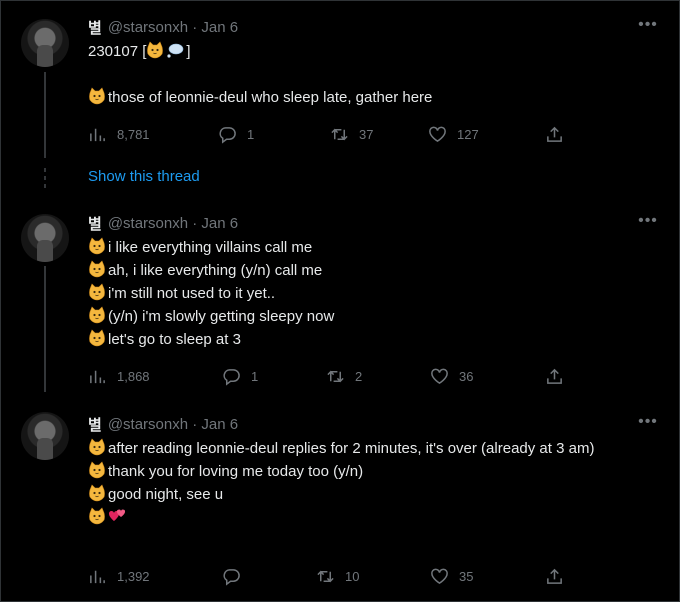 The width and height of the screenshot is (680, 602). I want to click on views-button: 8,781, so click(119, 134).